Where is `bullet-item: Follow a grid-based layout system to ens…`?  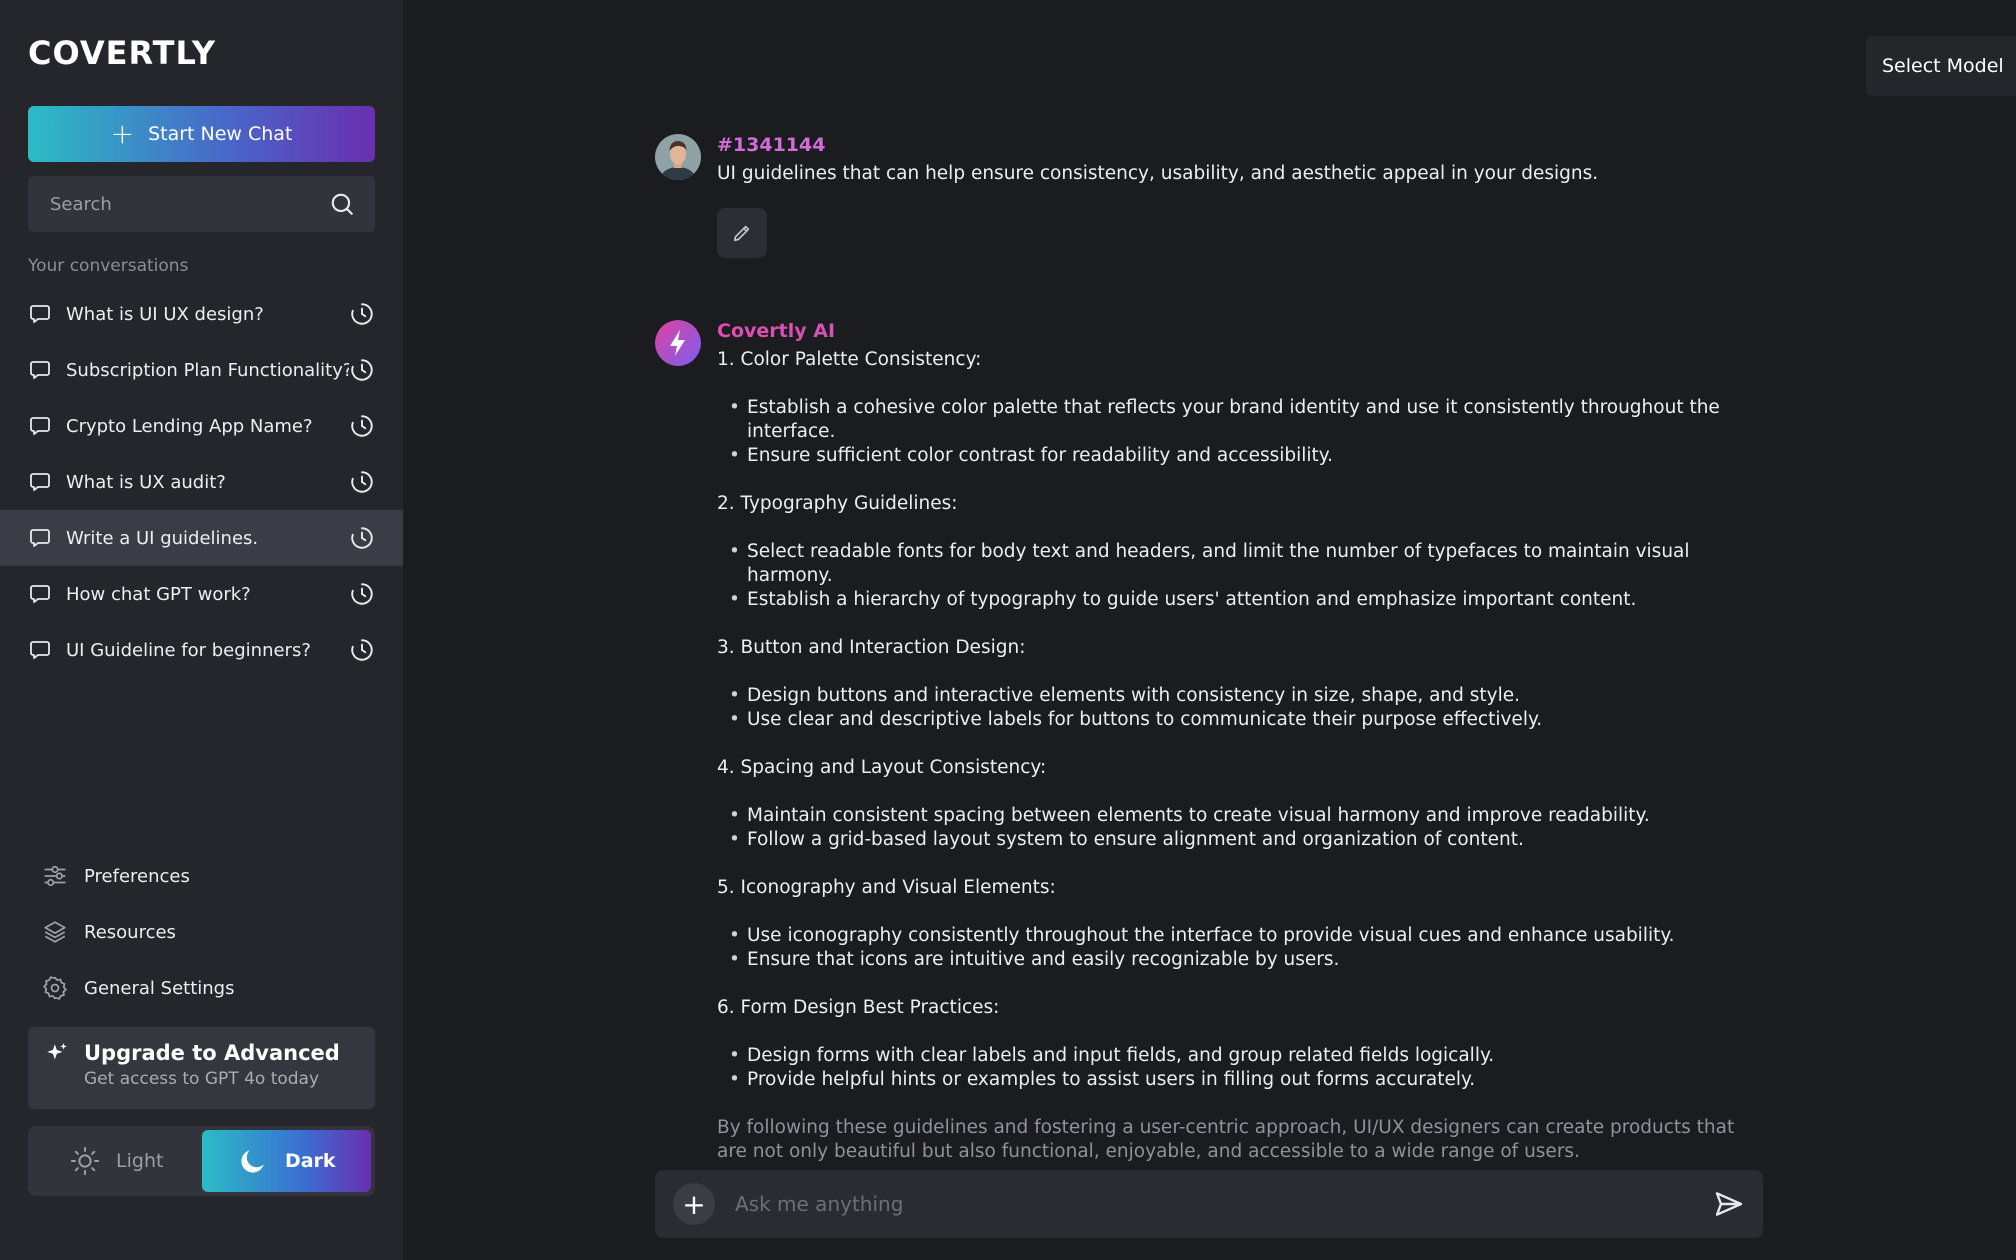
bullet-item: Follow a grid-based layout system to ens… is located at coordinates (1248, 840).